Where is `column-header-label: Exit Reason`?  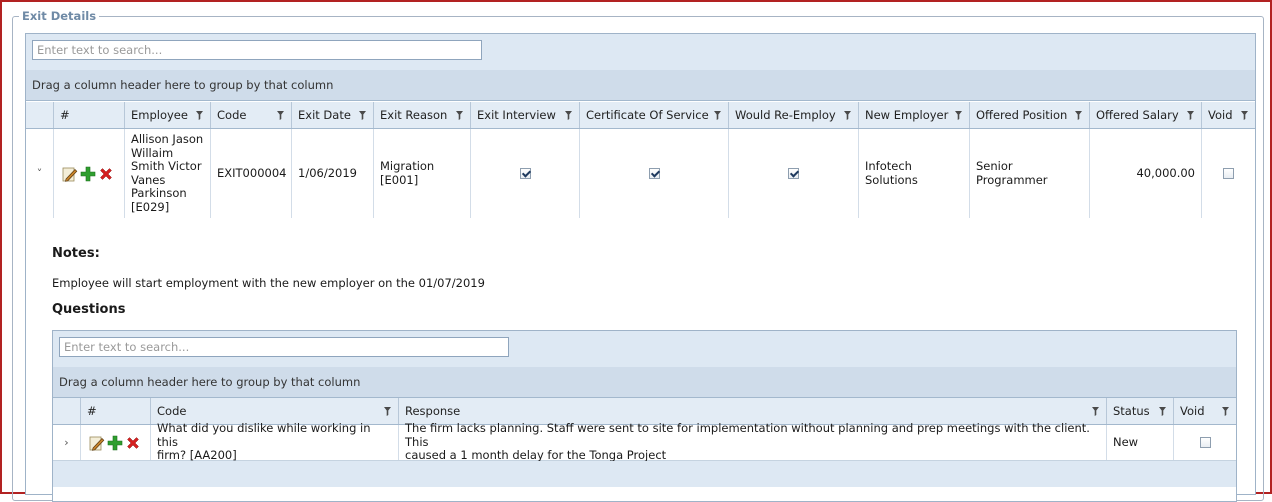
column-header-label: Exit Reason is located at coordinates (414, 115).